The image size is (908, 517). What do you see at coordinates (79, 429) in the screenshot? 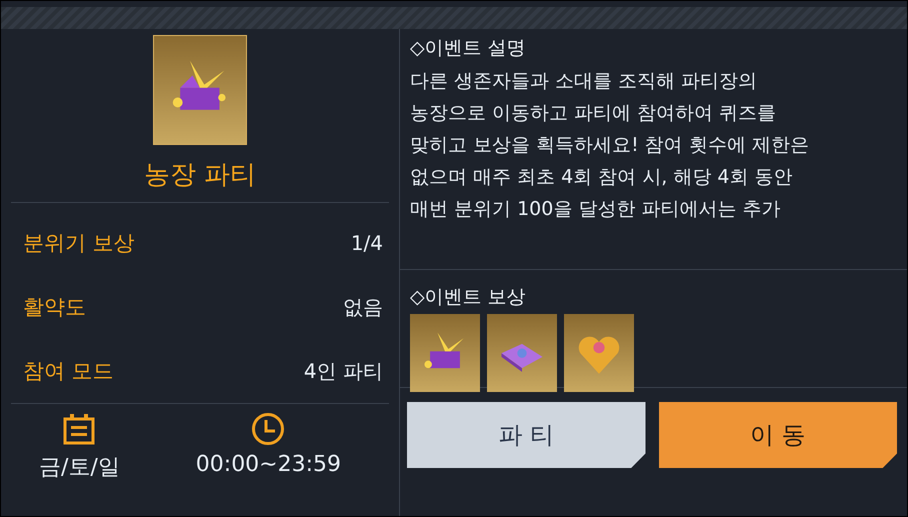
I see `calendar-icon` at bounding box center [79, 429].